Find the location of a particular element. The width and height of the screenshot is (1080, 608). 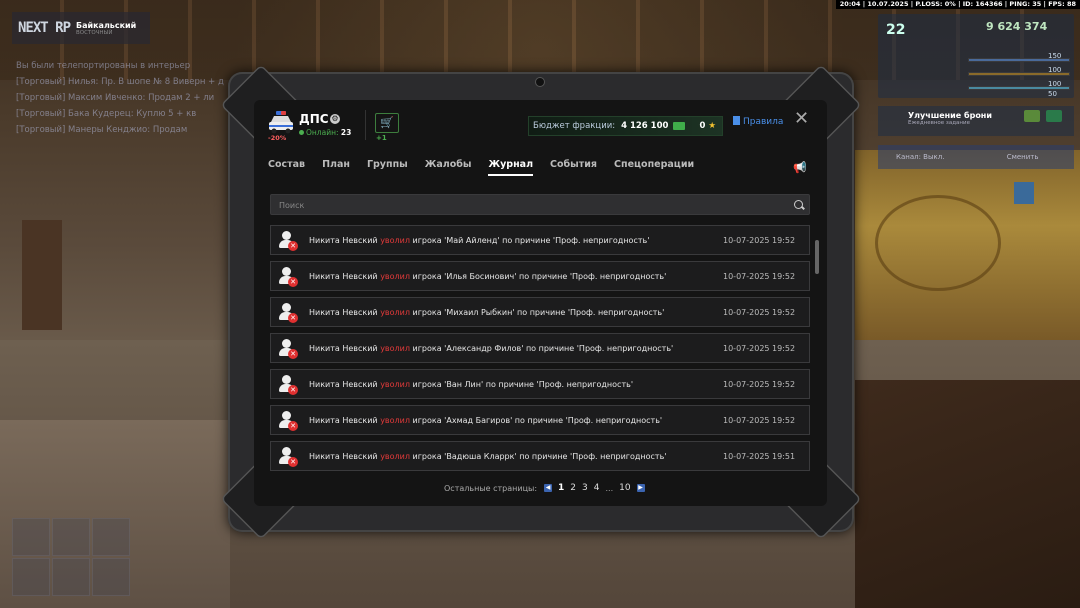

online-label: Онлайн: is located at coordinates (322, 132).